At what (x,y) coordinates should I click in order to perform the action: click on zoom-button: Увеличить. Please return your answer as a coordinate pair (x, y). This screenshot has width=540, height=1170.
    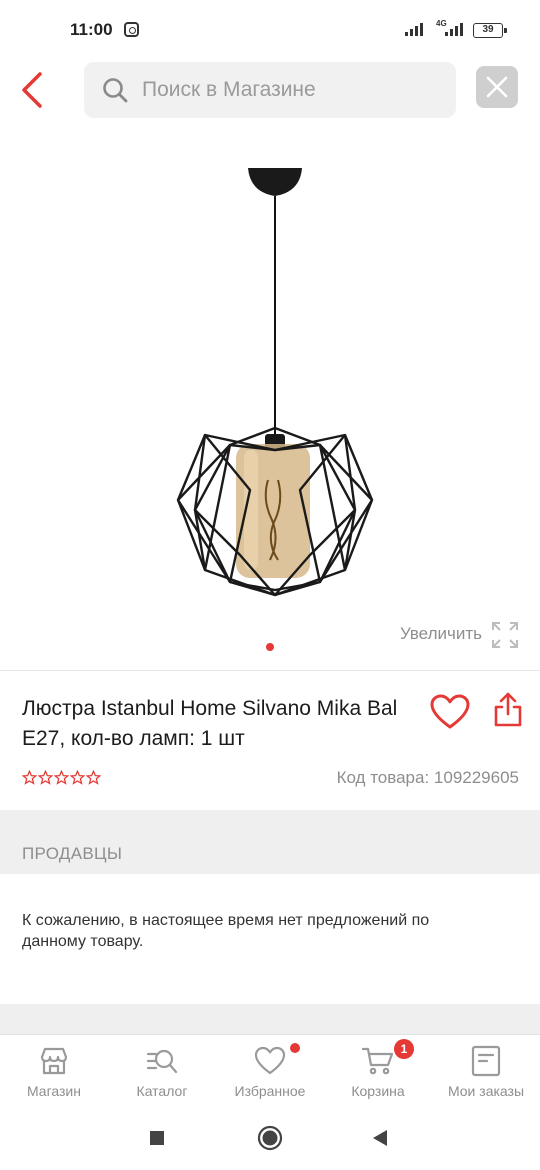
    Looking at the image, I should click on (457, 635).